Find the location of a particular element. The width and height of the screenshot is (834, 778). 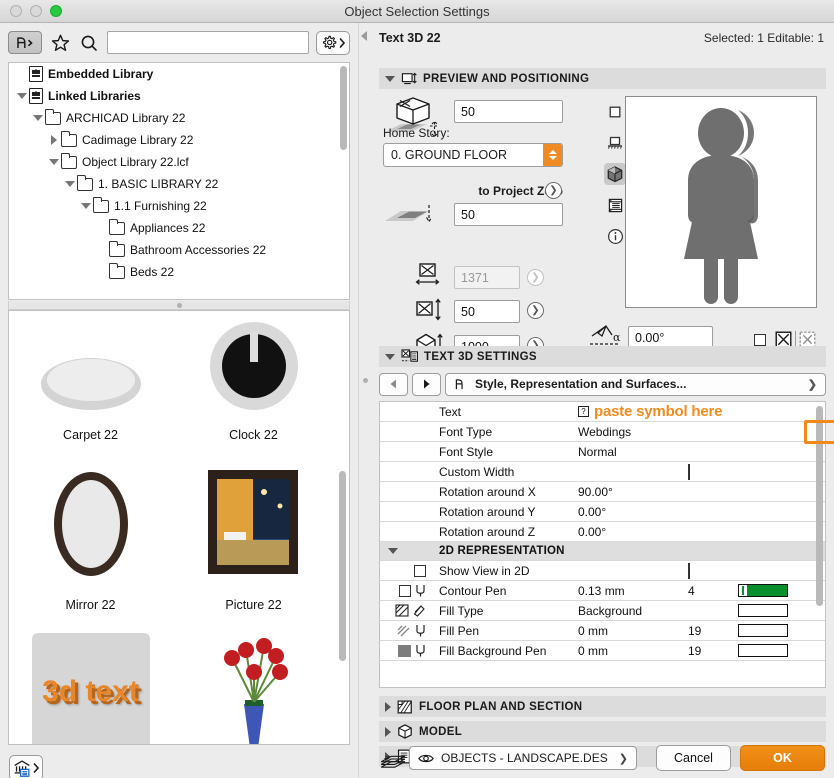

grid-scrollbar is located at coordinates (342, 566).